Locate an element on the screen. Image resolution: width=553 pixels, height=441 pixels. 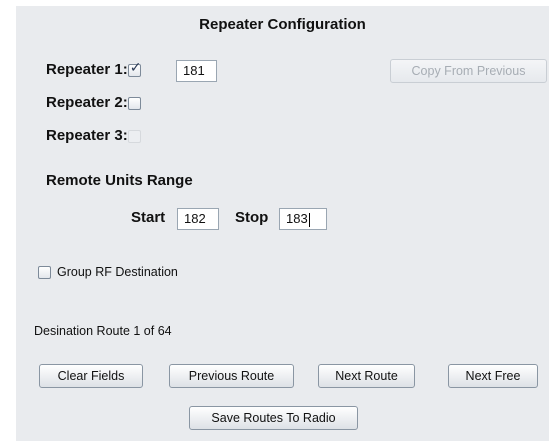
stop-input-value: 183 is located at coordinates (297, 218).